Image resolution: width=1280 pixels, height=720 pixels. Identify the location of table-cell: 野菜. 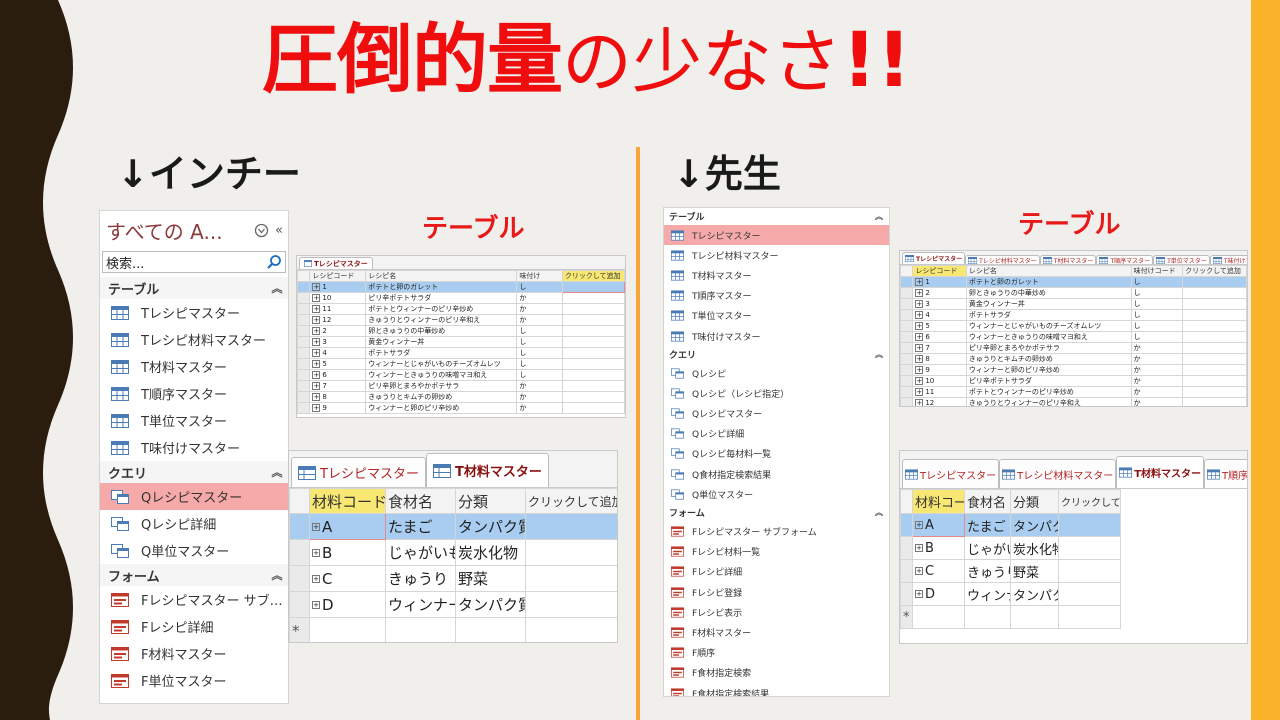
(1034, 571).